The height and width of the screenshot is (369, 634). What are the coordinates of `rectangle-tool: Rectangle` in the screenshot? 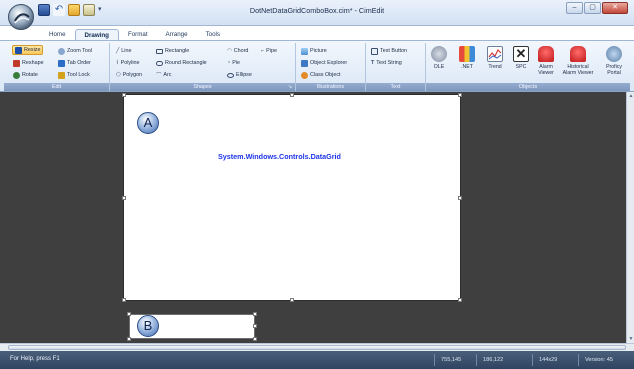 It's located at (172, 51).